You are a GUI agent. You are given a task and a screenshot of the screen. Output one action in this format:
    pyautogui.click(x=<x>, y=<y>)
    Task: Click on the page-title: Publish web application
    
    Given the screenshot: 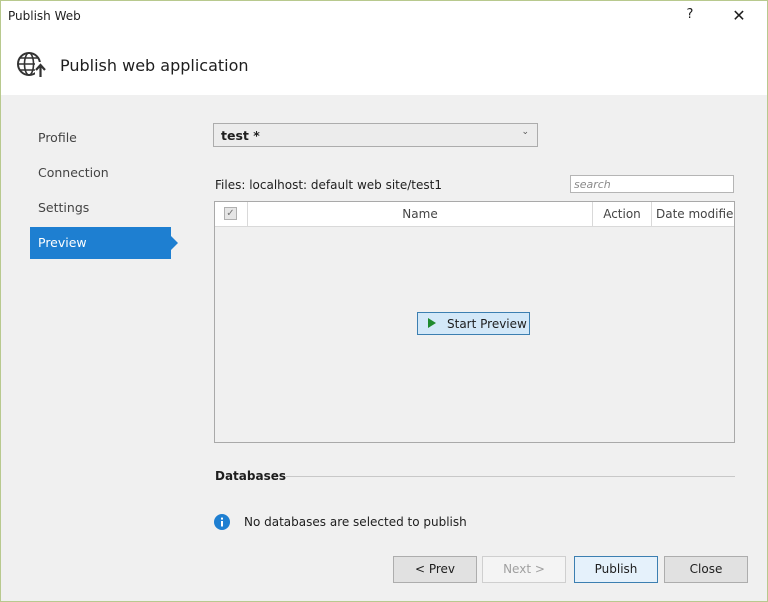 What is the action you would take?
    pyautogui.click(x=154, y=65)
    